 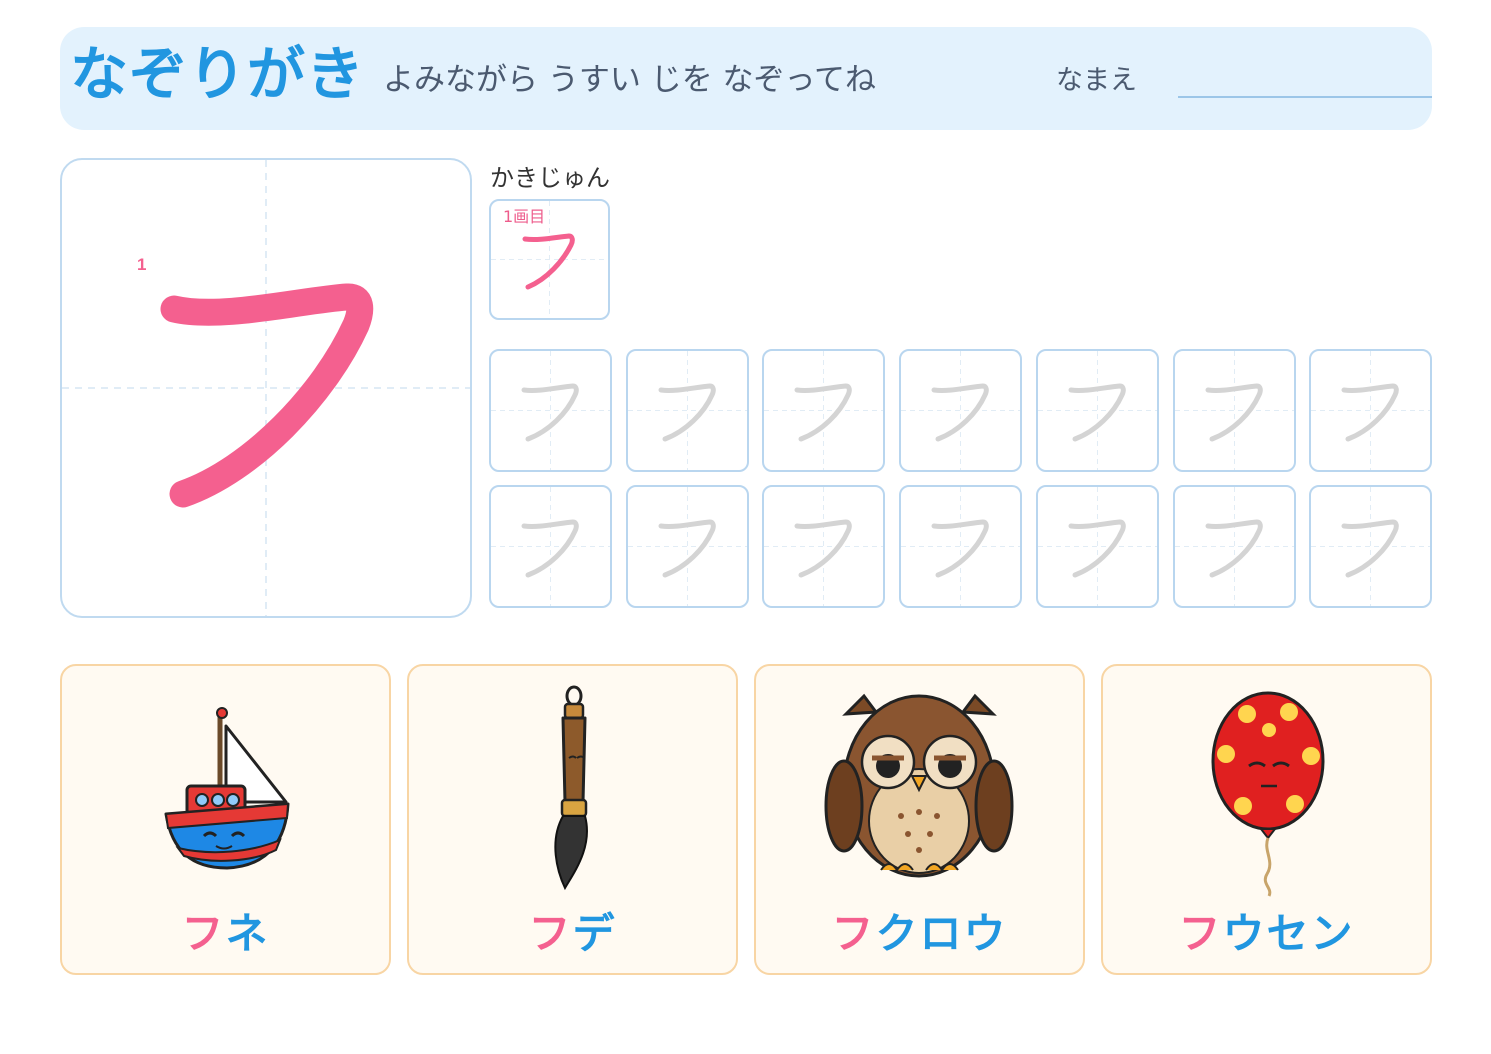 What do you see at coordinates (572, 933) in the screenshot?
I see `word-fude: フデ` at bounding box center [572, 933].